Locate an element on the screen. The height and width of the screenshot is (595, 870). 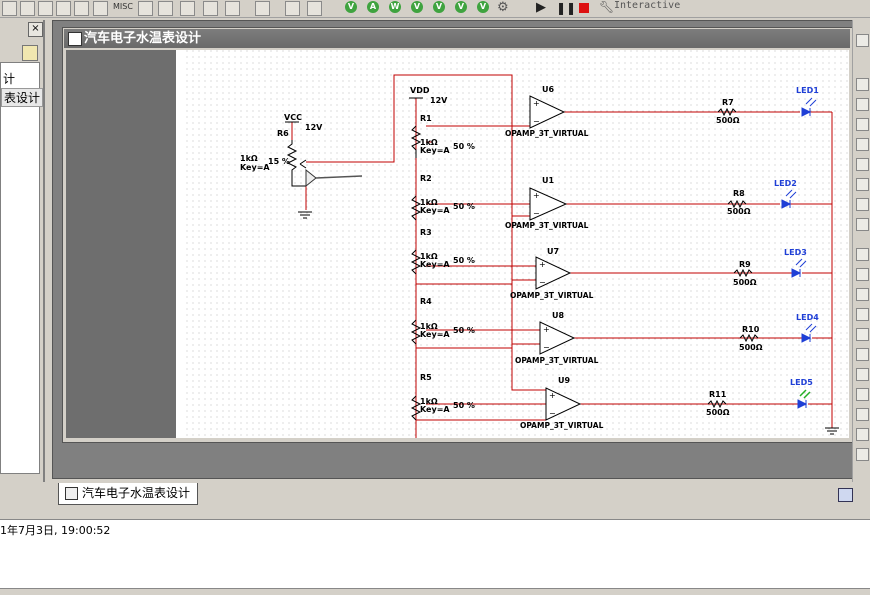
close-icon: × is located at coordinates (35, 29).